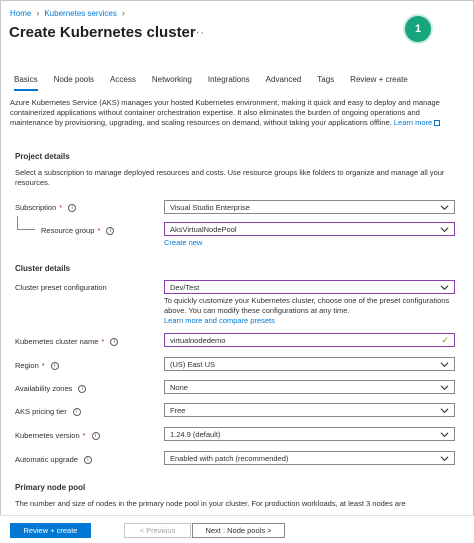 This screenshot has width=474, height=543. I want to click on preset-label-text: Cluster preset configuration, so click(61, 287).